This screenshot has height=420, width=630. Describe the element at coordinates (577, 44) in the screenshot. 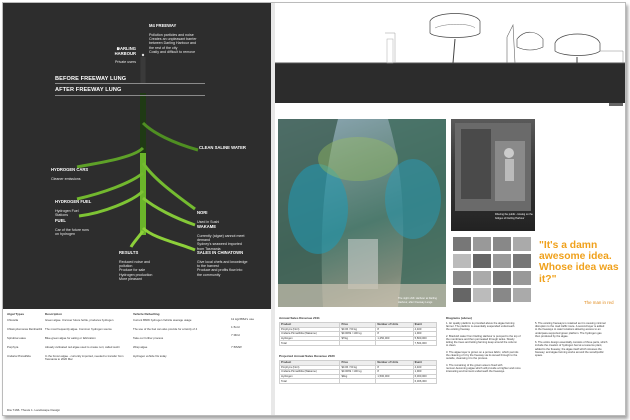

I see `pod-right` at that location.